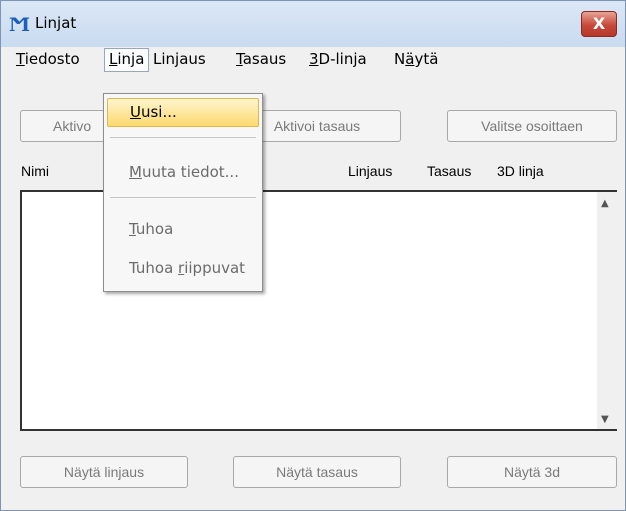  What do you see at coordinates (599, 24) in the screenshot?
I see `close-button: X` at bounding box center [599, 24].